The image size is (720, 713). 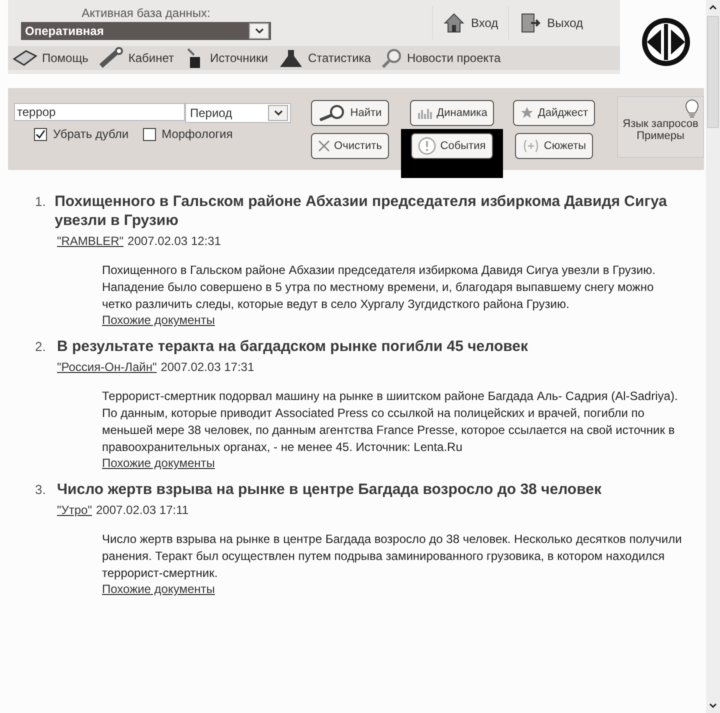 I want to click on database-select: Оперативная, so click(x=146, y=31).